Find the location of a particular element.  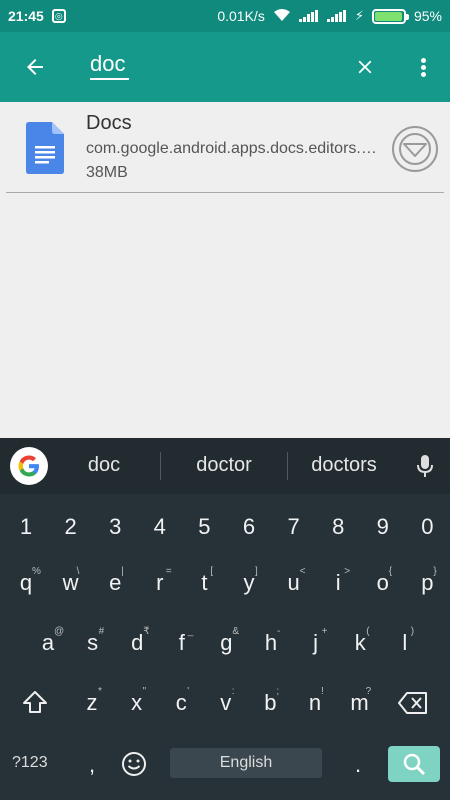

key-5: 5 is located at coordinates (204, 527).